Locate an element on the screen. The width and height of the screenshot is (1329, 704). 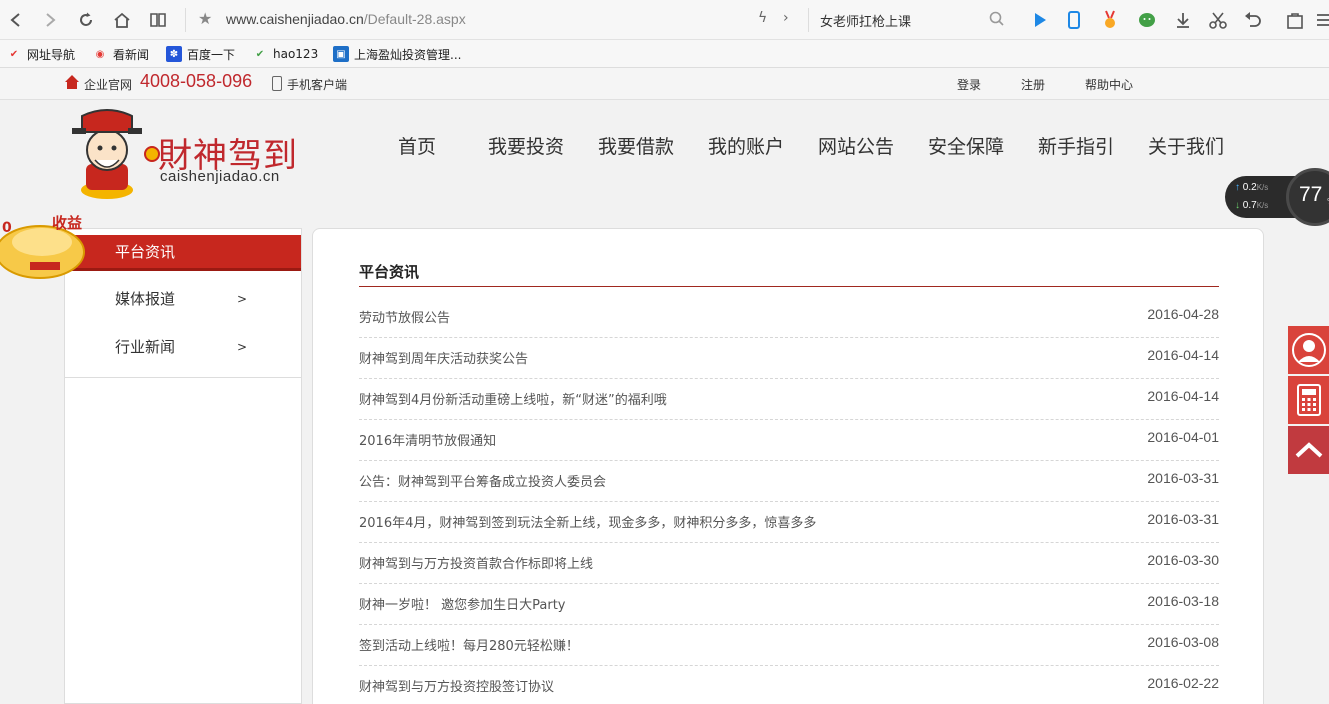
reload-icon is located at coordinates (86, 19).